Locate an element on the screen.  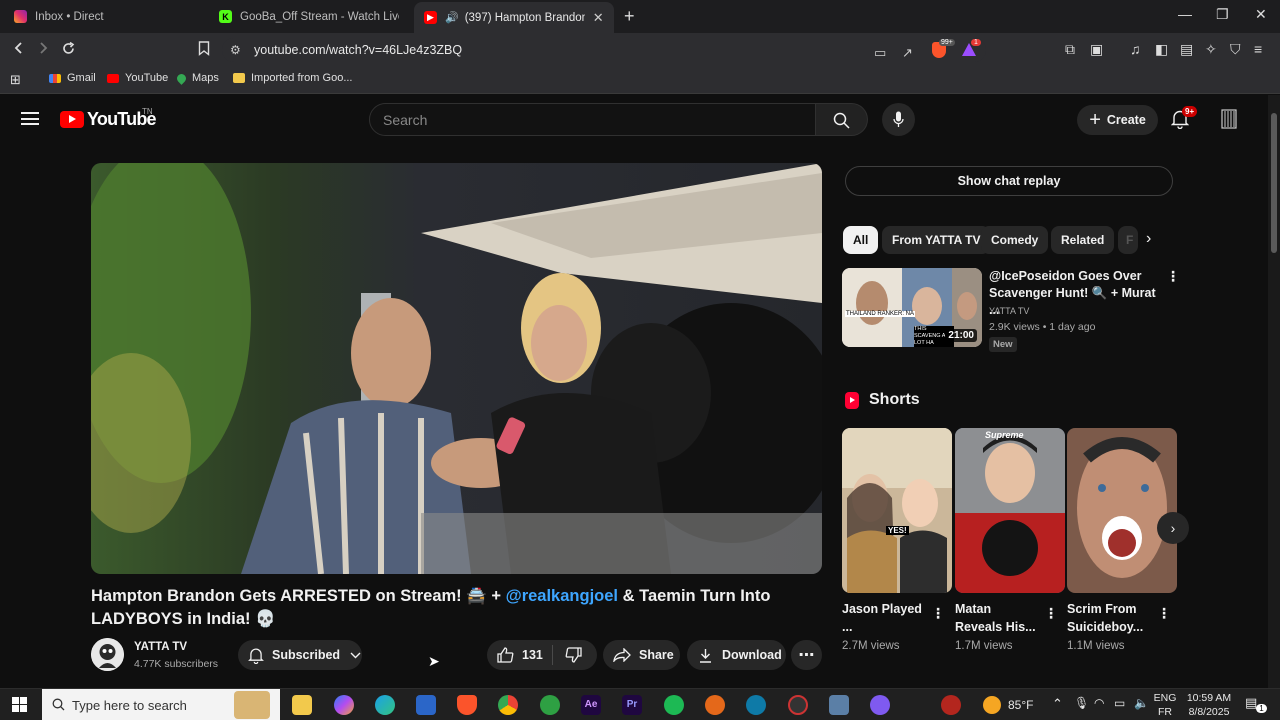
chip-partial: F is located at coordinates (1128, 240).